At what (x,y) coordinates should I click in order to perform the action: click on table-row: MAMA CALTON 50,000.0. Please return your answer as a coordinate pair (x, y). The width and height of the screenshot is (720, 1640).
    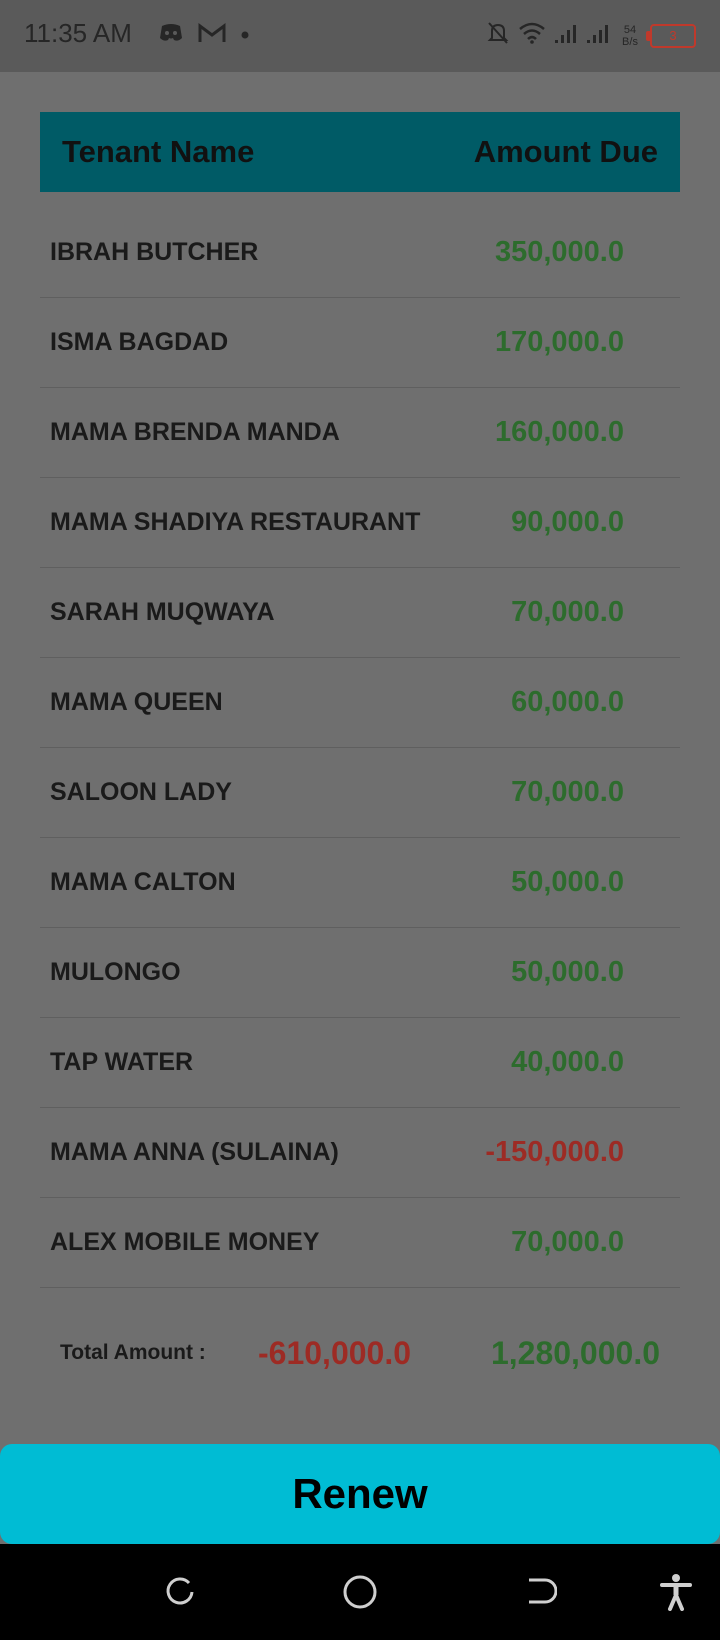
    Looking at the image, I should click on (360, 883).